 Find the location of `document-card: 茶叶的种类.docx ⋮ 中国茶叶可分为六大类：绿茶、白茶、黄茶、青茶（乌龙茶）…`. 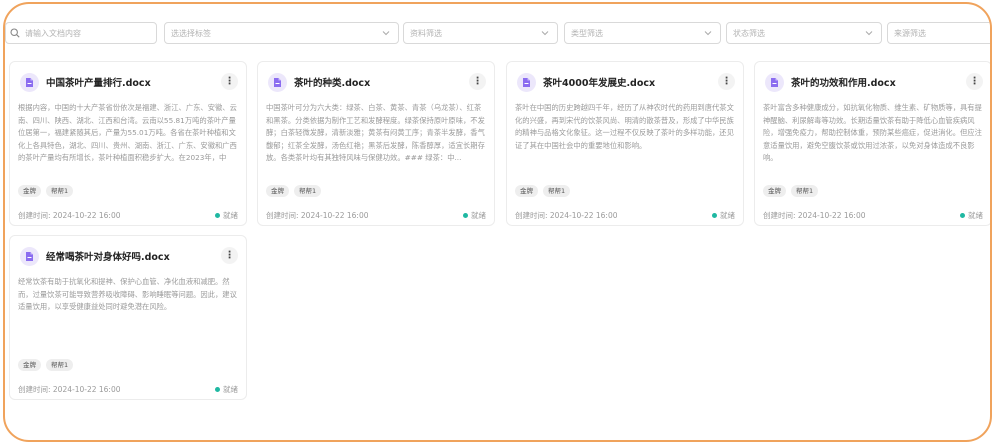

document-card: 茶叶的种类.docx ⋮ 中国茶叶可分为六大类：绿茶、白茶、黄茶、青茶（乌龙茶）… is located at coordinates (376, 143).